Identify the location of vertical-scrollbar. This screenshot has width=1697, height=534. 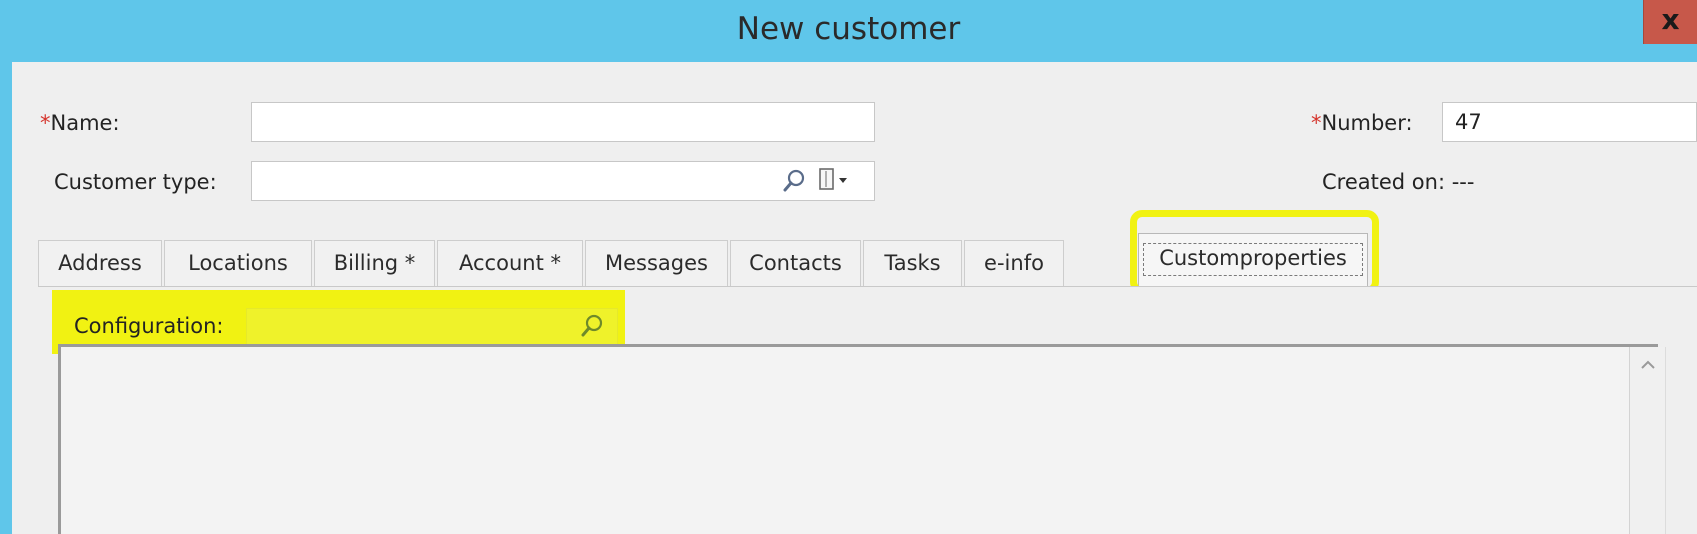
(1647, 440).